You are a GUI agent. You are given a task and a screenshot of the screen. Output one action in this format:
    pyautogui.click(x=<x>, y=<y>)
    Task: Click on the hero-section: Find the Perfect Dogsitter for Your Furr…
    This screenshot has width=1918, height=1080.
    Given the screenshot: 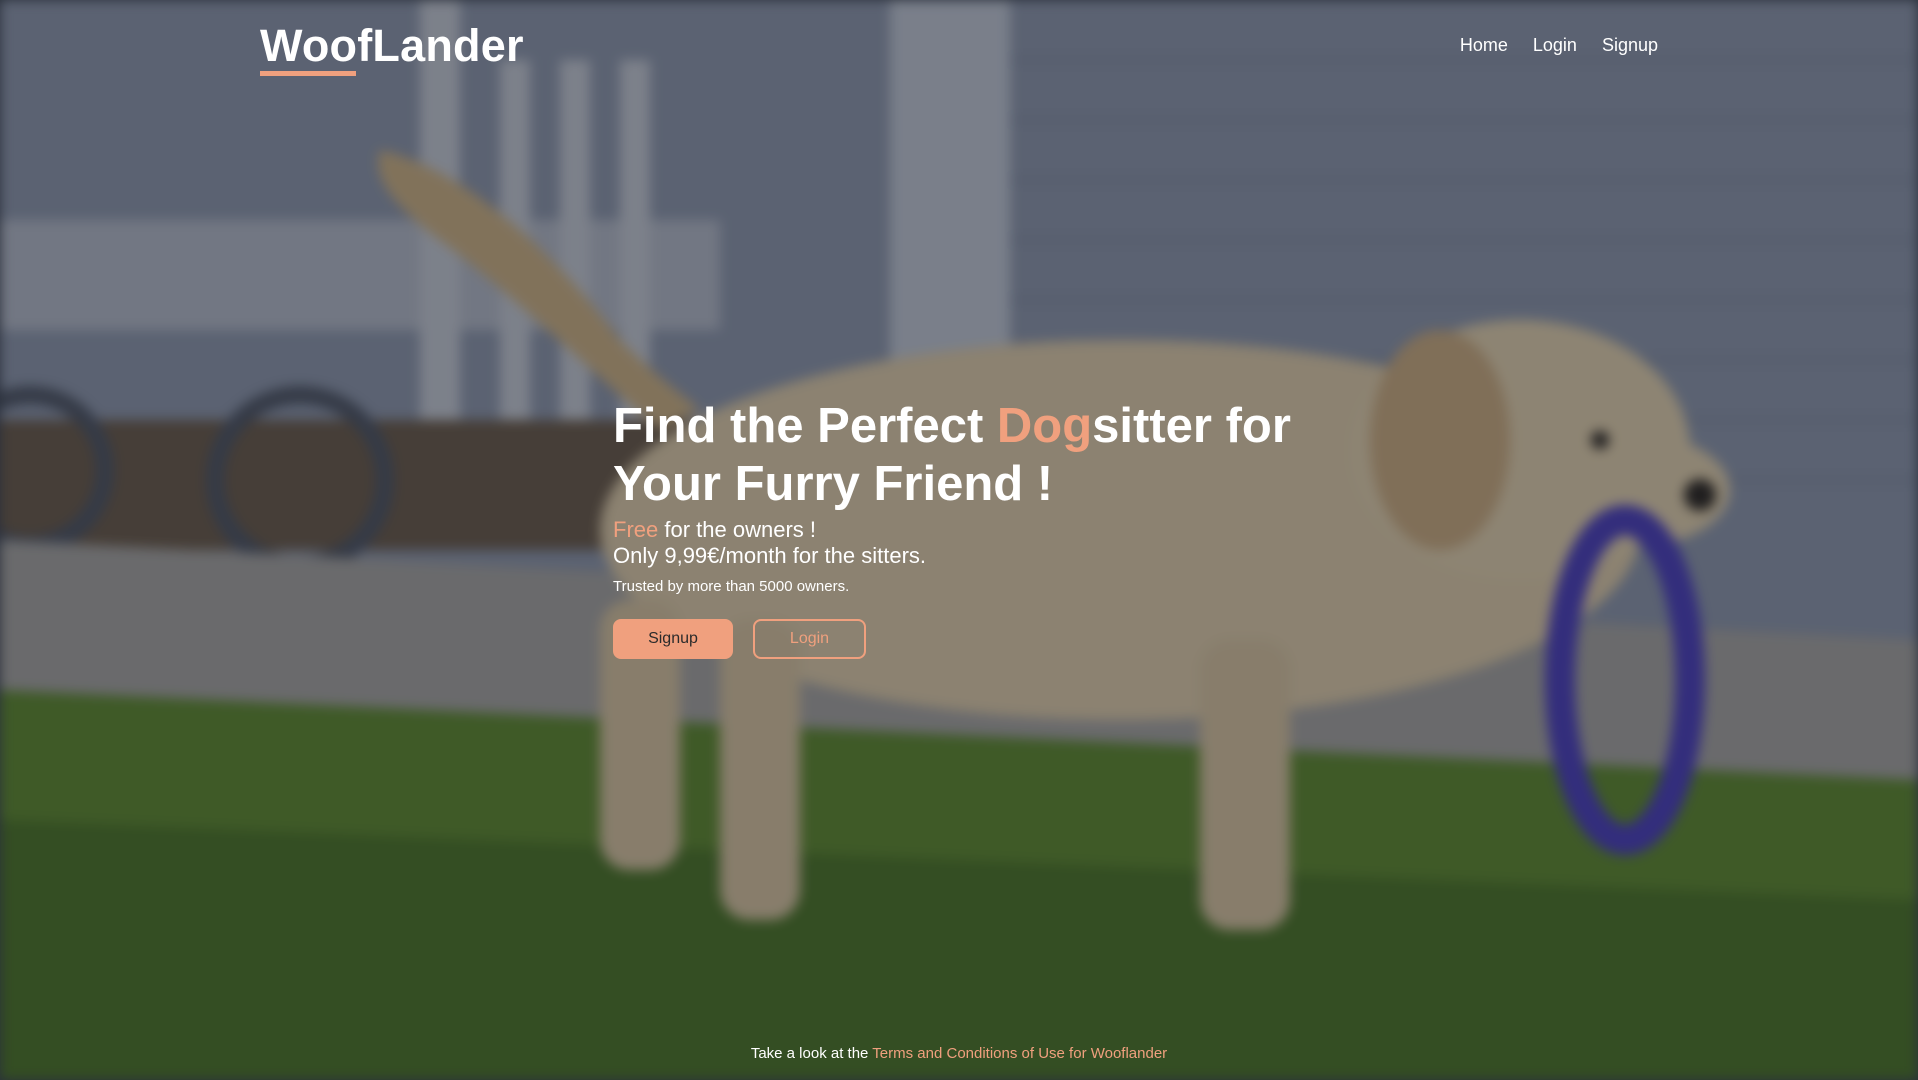 What is the action you would take?
    pyautogui.click(x=993, y=528)
    